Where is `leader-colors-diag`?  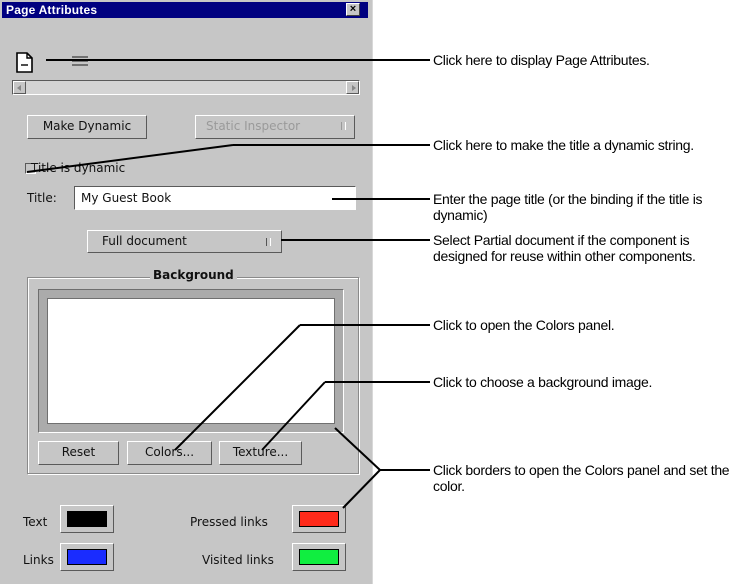
leader-colors-diag is located at coordinates (237, 387).